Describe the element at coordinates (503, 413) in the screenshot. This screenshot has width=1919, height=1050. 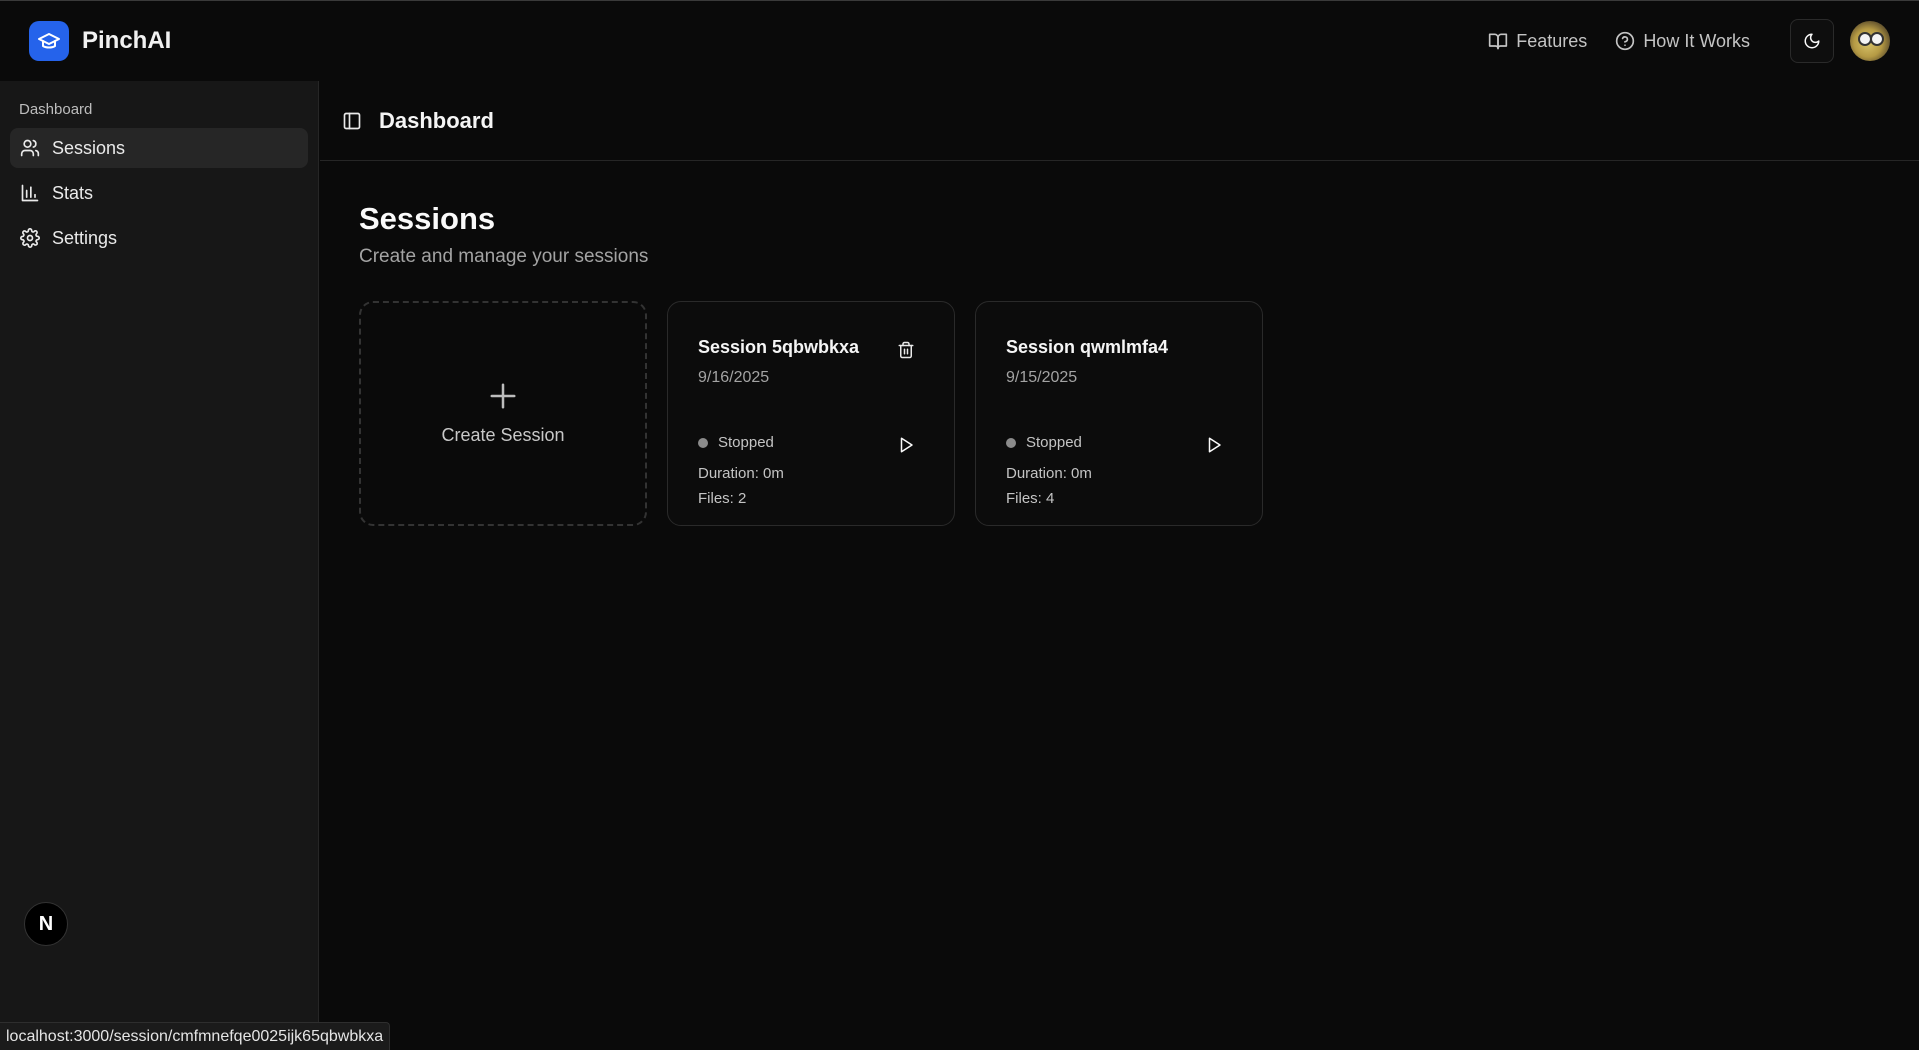
I see `create-session-card: Create Session` at that location.